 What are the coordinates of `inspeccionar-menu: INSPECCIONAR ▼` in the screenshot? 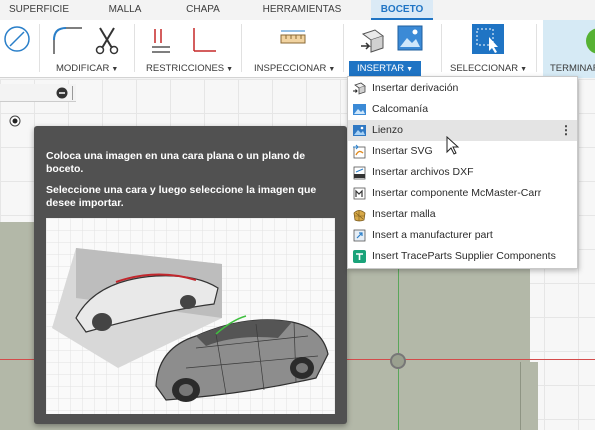 It's located at (294, 69).